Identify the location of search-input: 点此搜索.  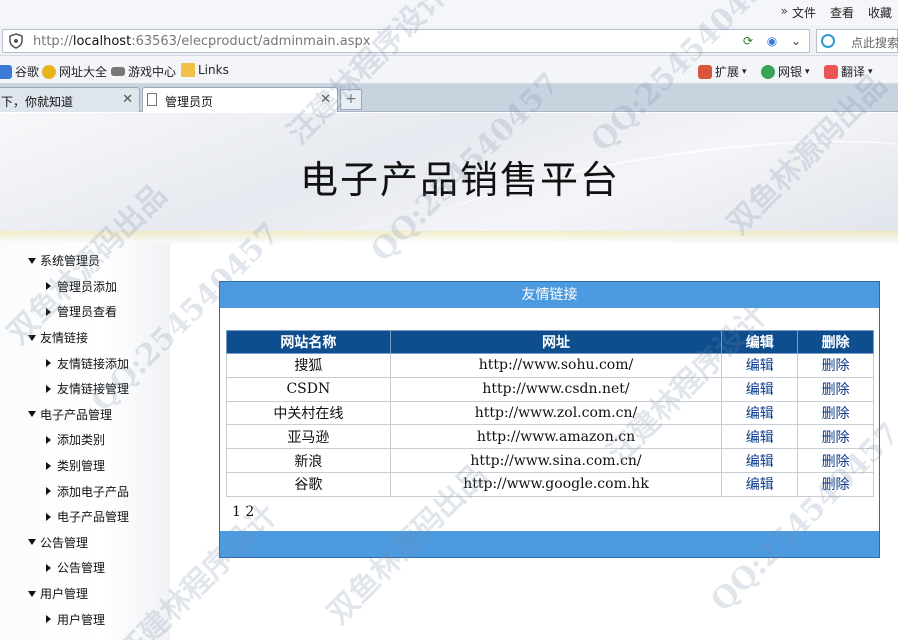
(857, 41).